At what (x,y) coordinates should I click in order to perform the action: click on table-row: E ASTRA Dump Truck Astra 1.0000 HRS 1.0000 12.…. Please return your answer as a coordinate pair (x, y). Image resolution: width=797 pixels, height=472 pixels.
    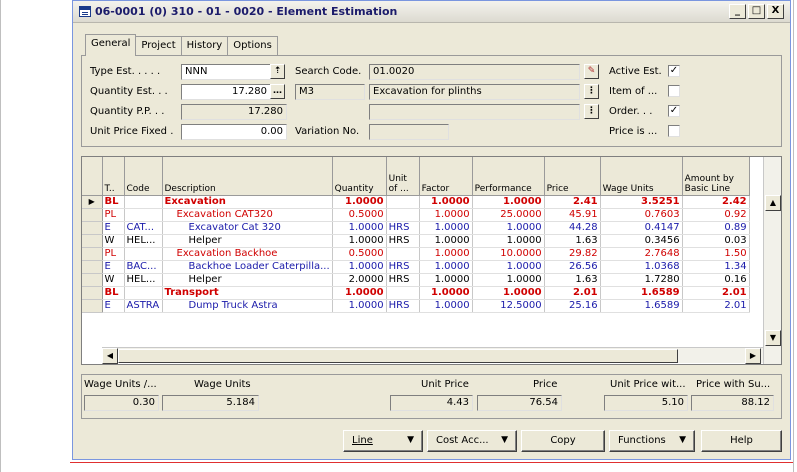
    Looking at the image, I should click on (416, 306).